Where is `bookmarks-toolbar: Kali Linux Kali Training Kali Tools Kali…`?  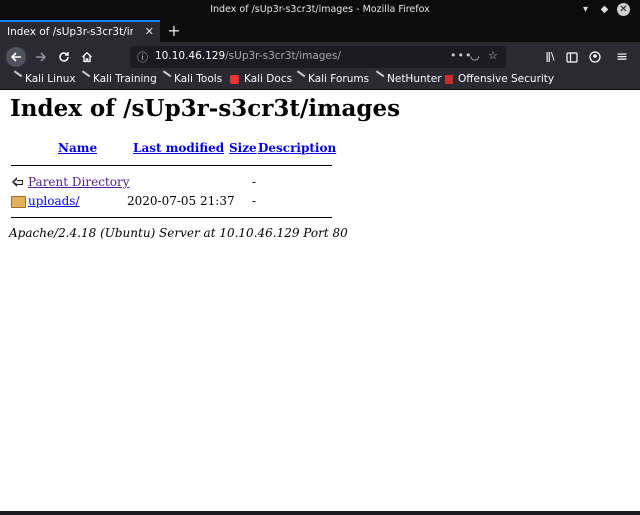 bookmarks-toolbar: Kali Linux Kali Training Kali Tools Kali… is located at coordinates (320, 79).